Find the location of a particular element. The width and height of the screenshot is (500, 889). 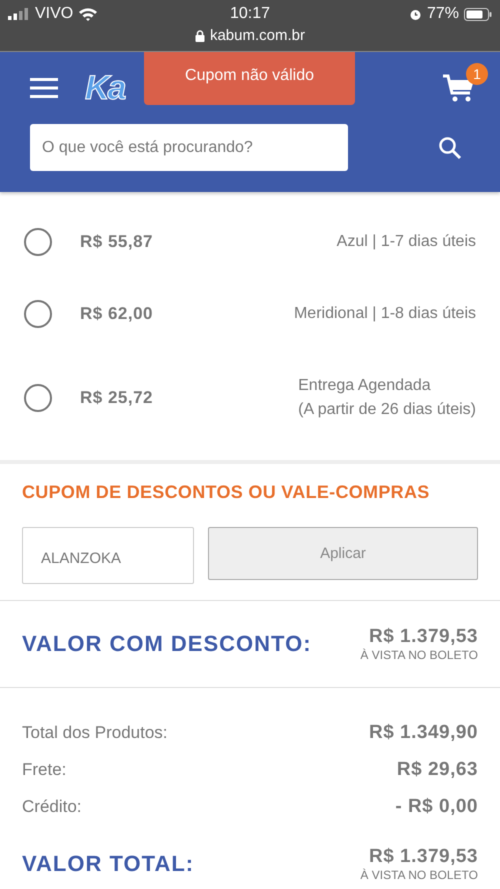

total-amount: R$ 1.379,53 is located at coordinates (423, 857).